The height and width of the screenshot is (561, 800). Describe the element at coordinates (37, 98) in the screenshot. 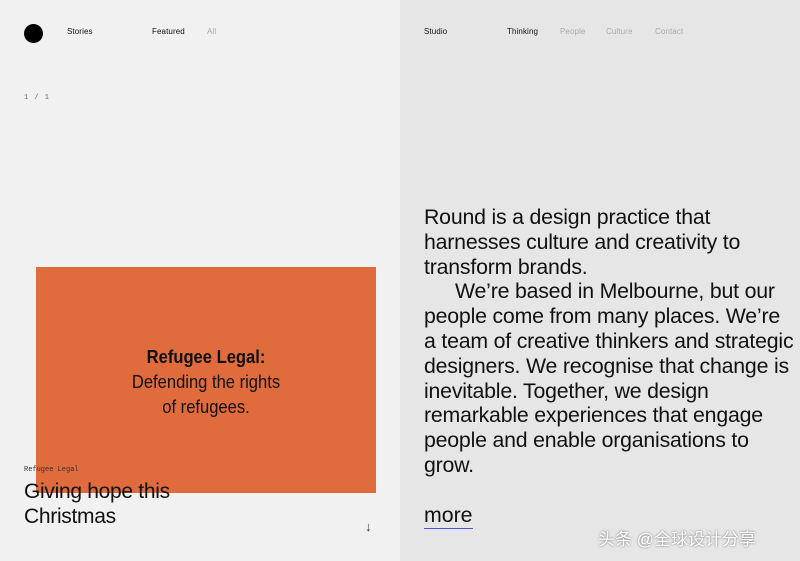

I see `pagination-counter: 1 / 1` at that location.